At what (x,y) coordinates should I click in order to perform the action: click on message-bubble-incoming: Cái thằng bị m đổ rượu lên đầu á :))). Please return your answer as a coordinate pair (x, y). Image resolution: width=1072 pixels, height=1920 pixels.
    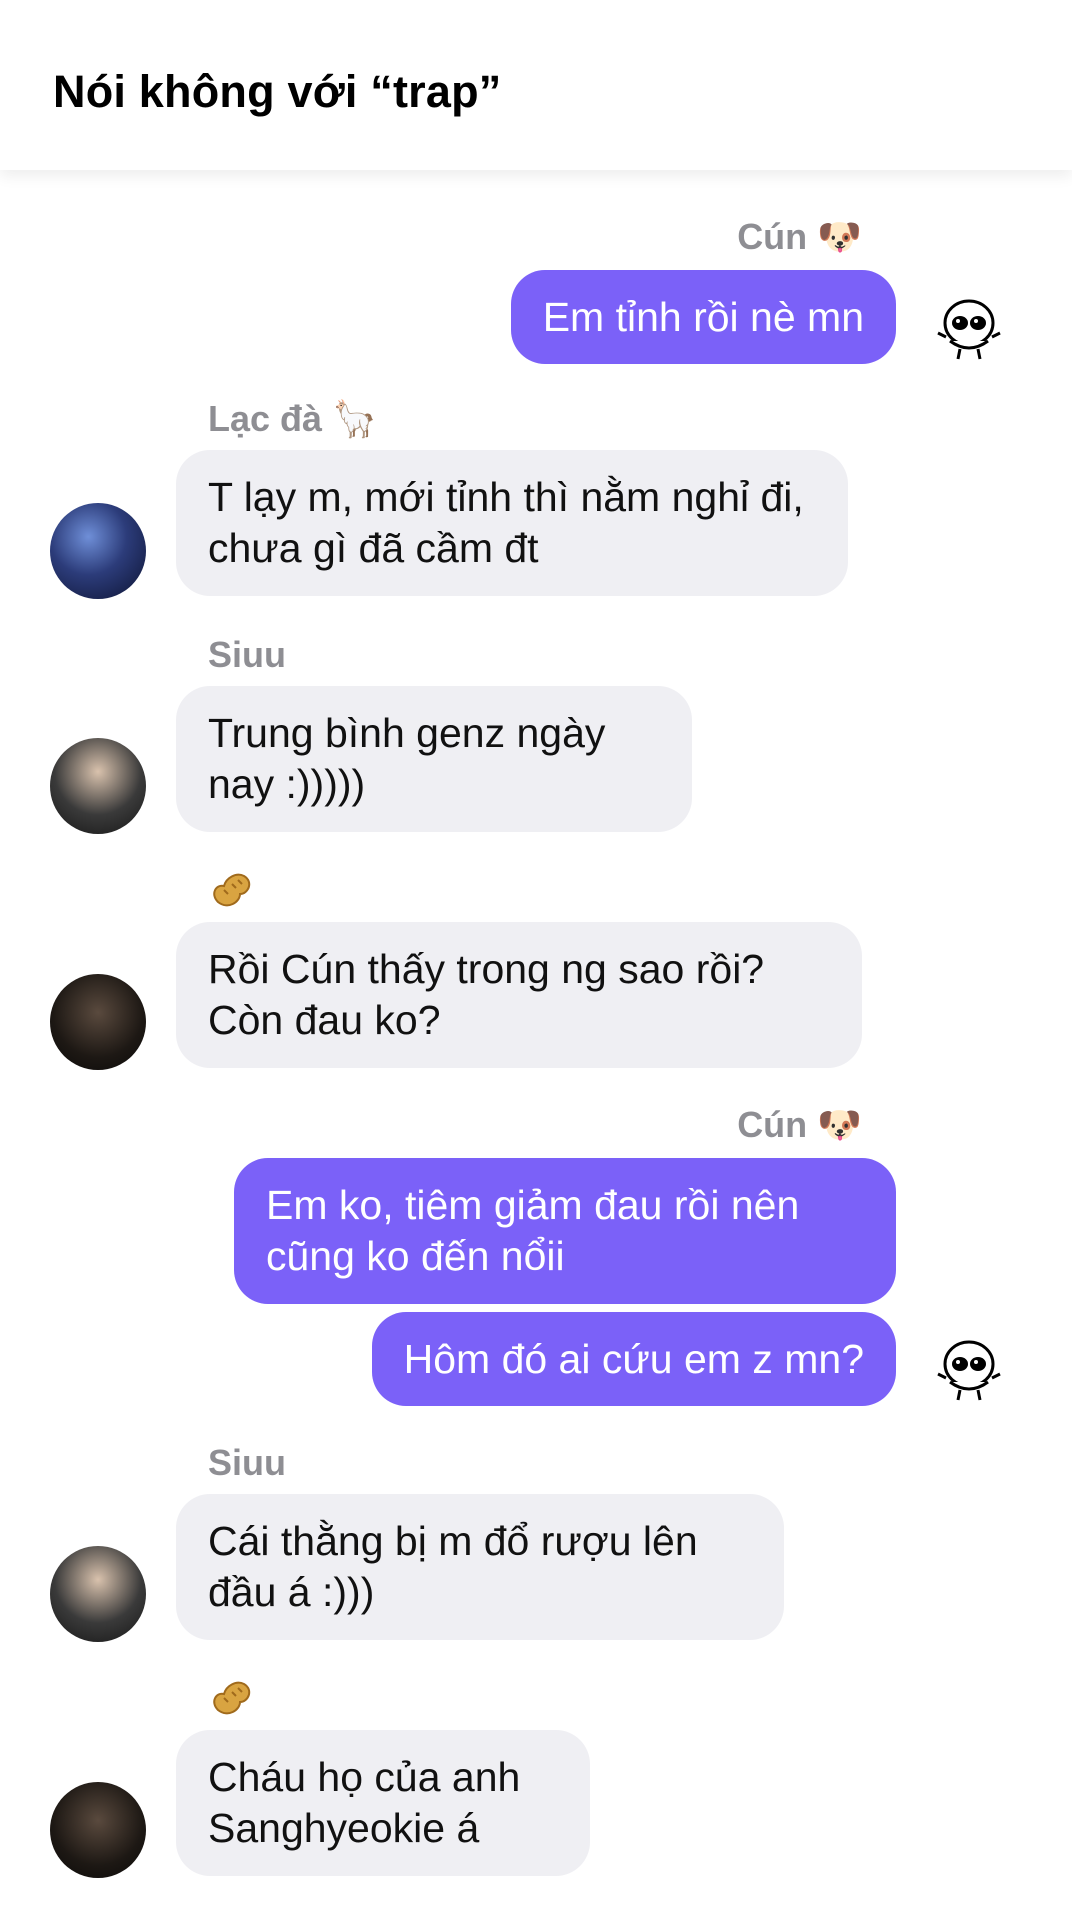
    Looking at the image, I should click on (480, 1567).